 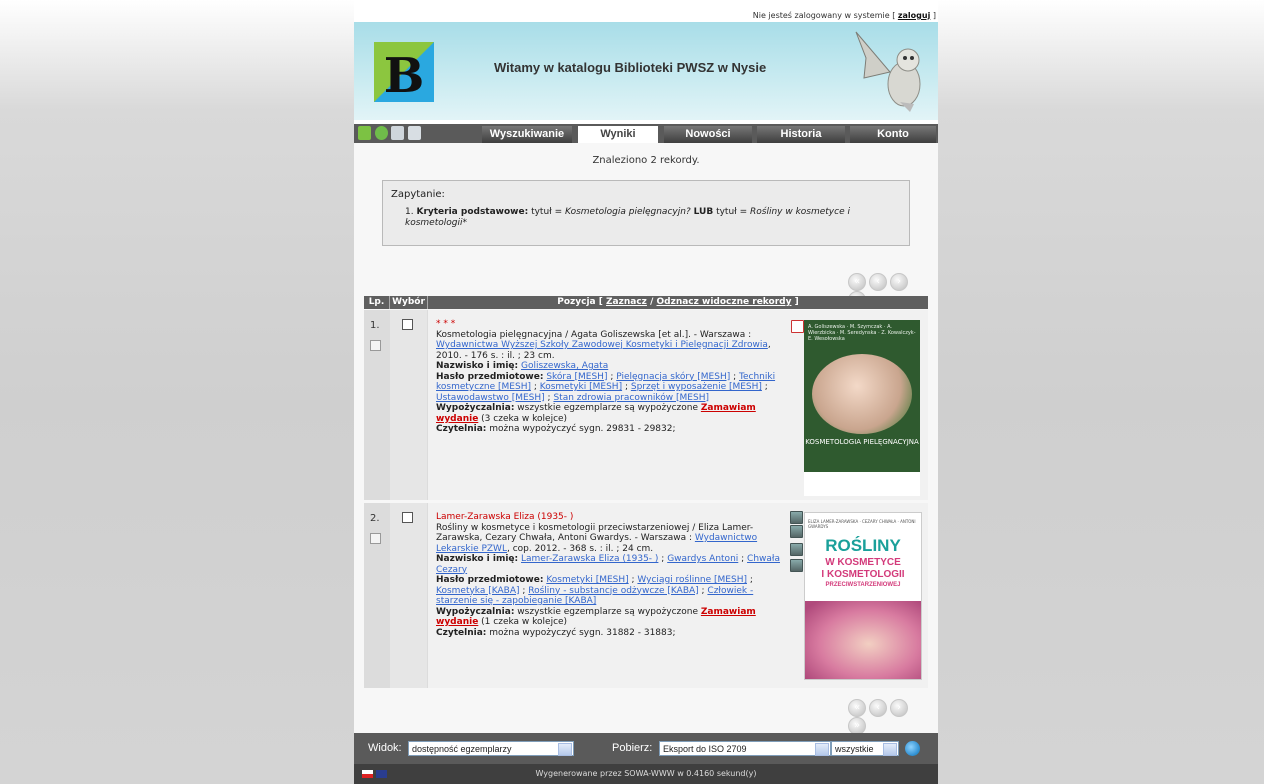 What do you see at coordinates (801, 134) in the screenshot?
I see `tab-historia: Historia` at bounding box center [801, 134].